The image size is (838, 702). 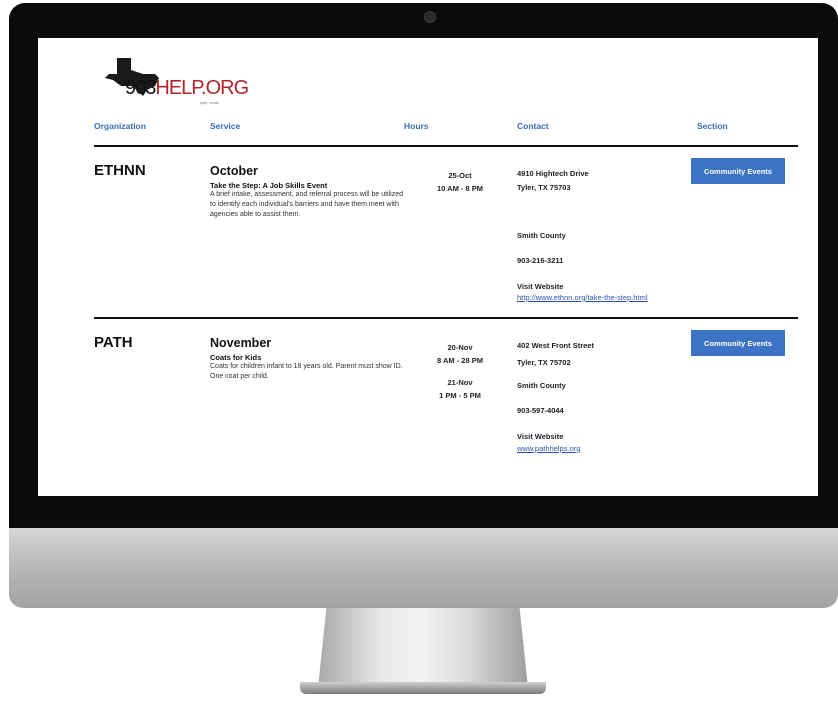 I want to click on column-header-section: Section, so click(x=712, y=126).